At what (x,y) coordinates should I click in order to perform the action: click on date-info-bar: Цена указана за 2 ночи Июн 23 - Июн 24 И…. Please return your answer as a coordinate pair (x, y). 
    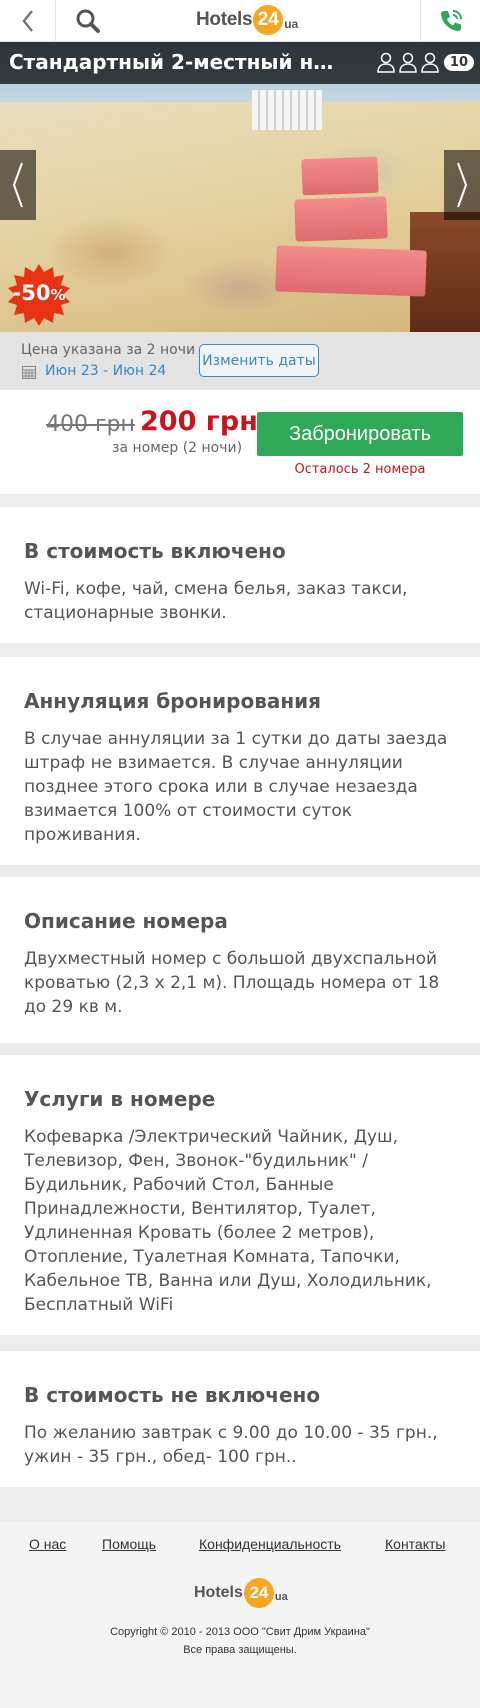
    Looking at the image, I should click on (240, 361).